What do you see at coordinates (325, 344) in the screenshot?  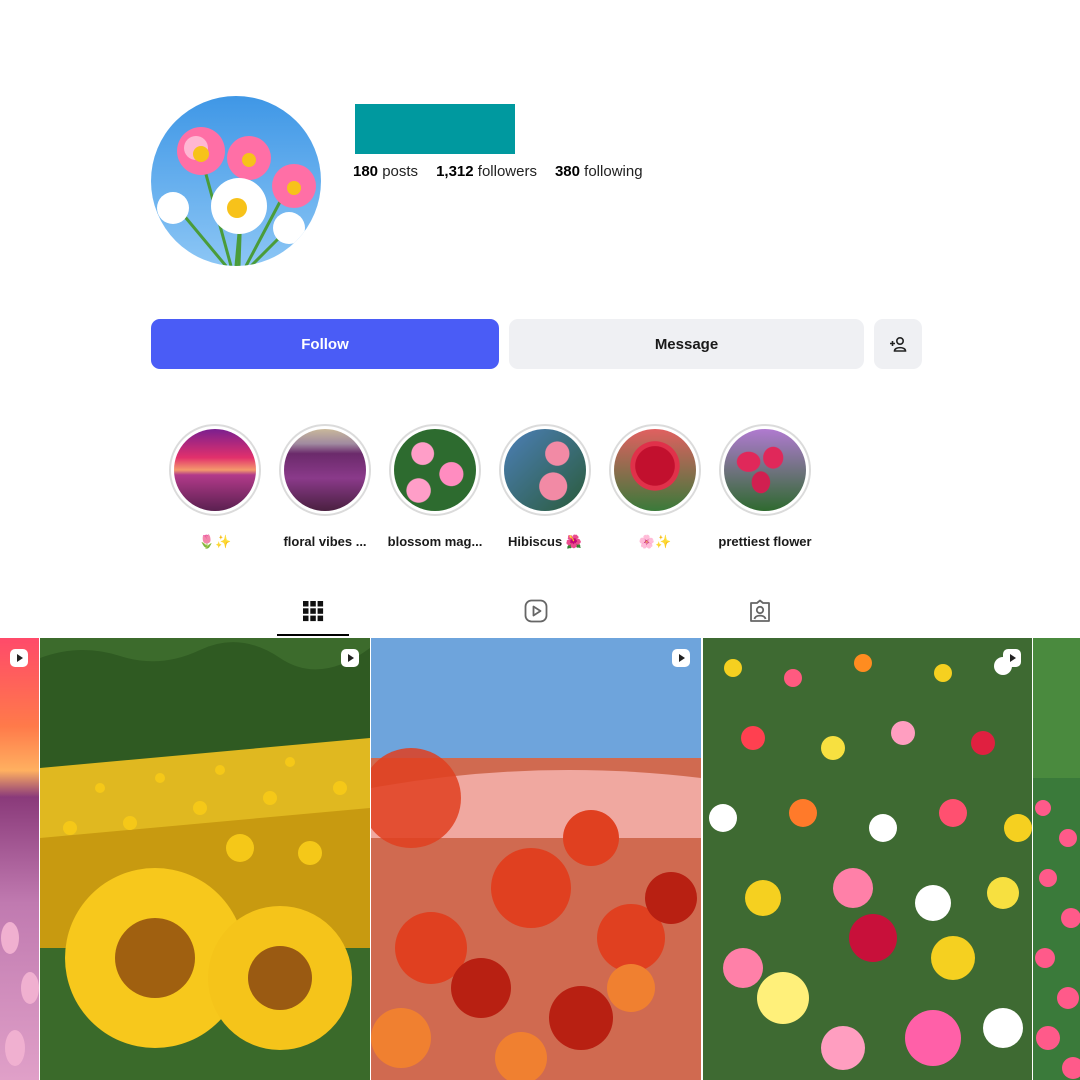 I see `follow-button: Follow` at bounding box center [325, 344].